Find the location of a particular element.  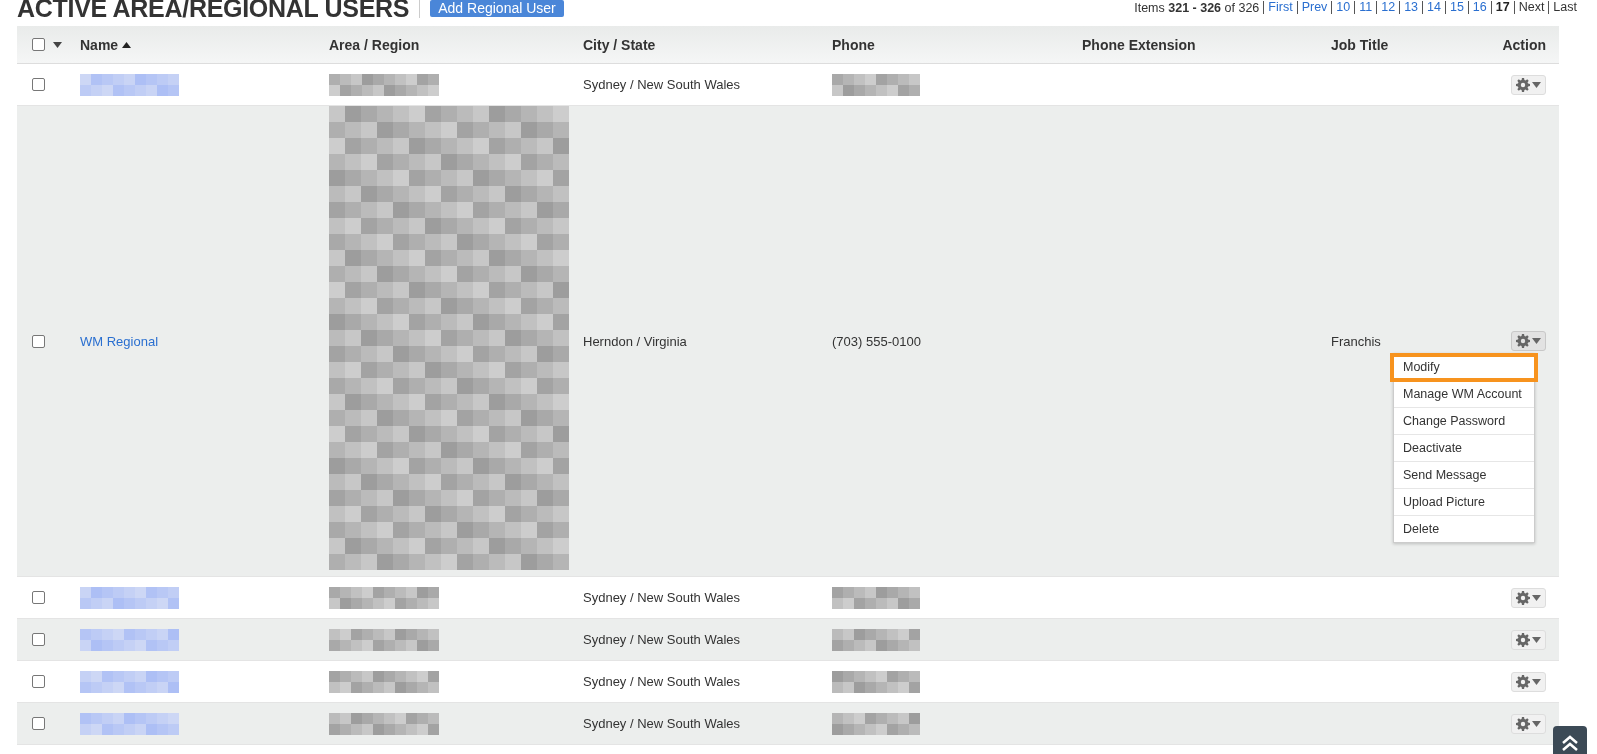

menu-item: Send Message is located at coordinates (1464, 475).